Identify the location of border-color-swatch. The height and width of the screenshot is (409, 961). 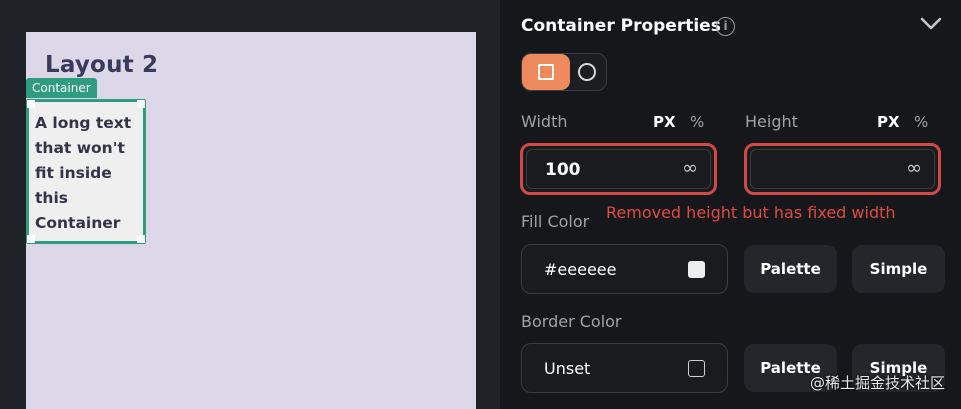
(696, 368).